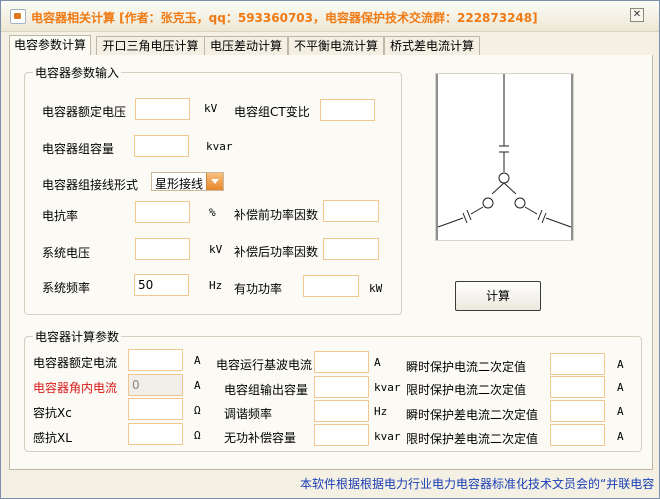  What do you see at coordinates (179, 184) in the screenshot?
I see `wiring-select-value: 星形接线` at bounding box center [179, 184].